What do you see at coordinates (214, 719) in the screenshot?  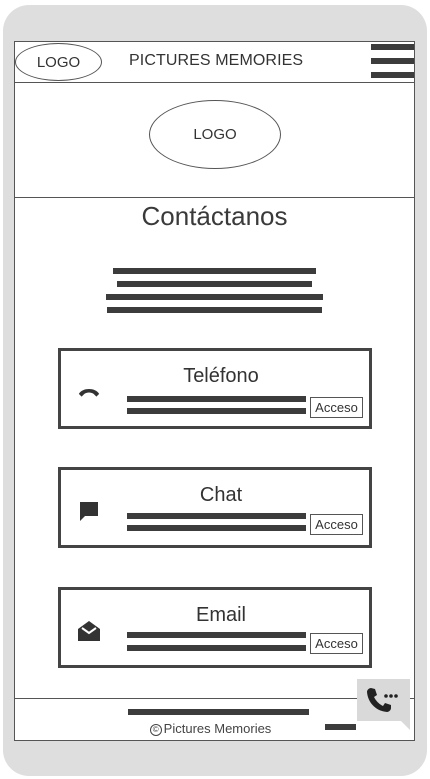 I see `footer: © Pictures Memories` at bounding box center [214, 719].